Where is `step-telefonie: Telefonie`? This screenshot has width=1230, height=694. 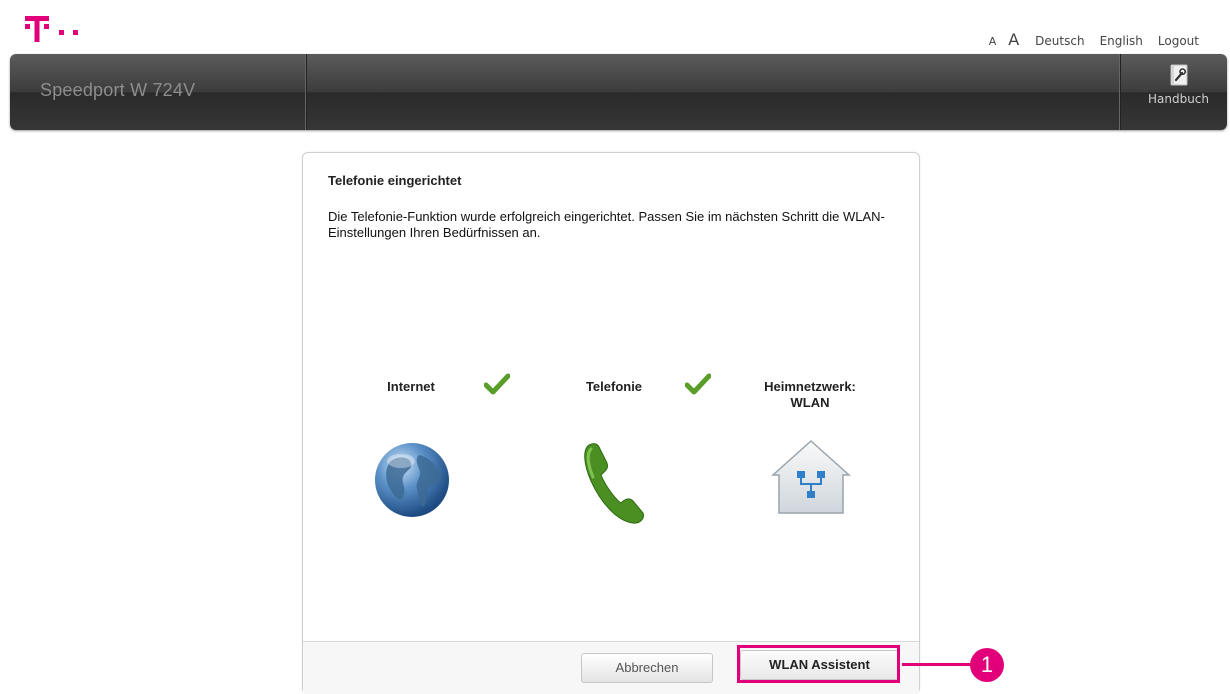
step-telefonie: Telefonie is located at coordinates (614, 387).